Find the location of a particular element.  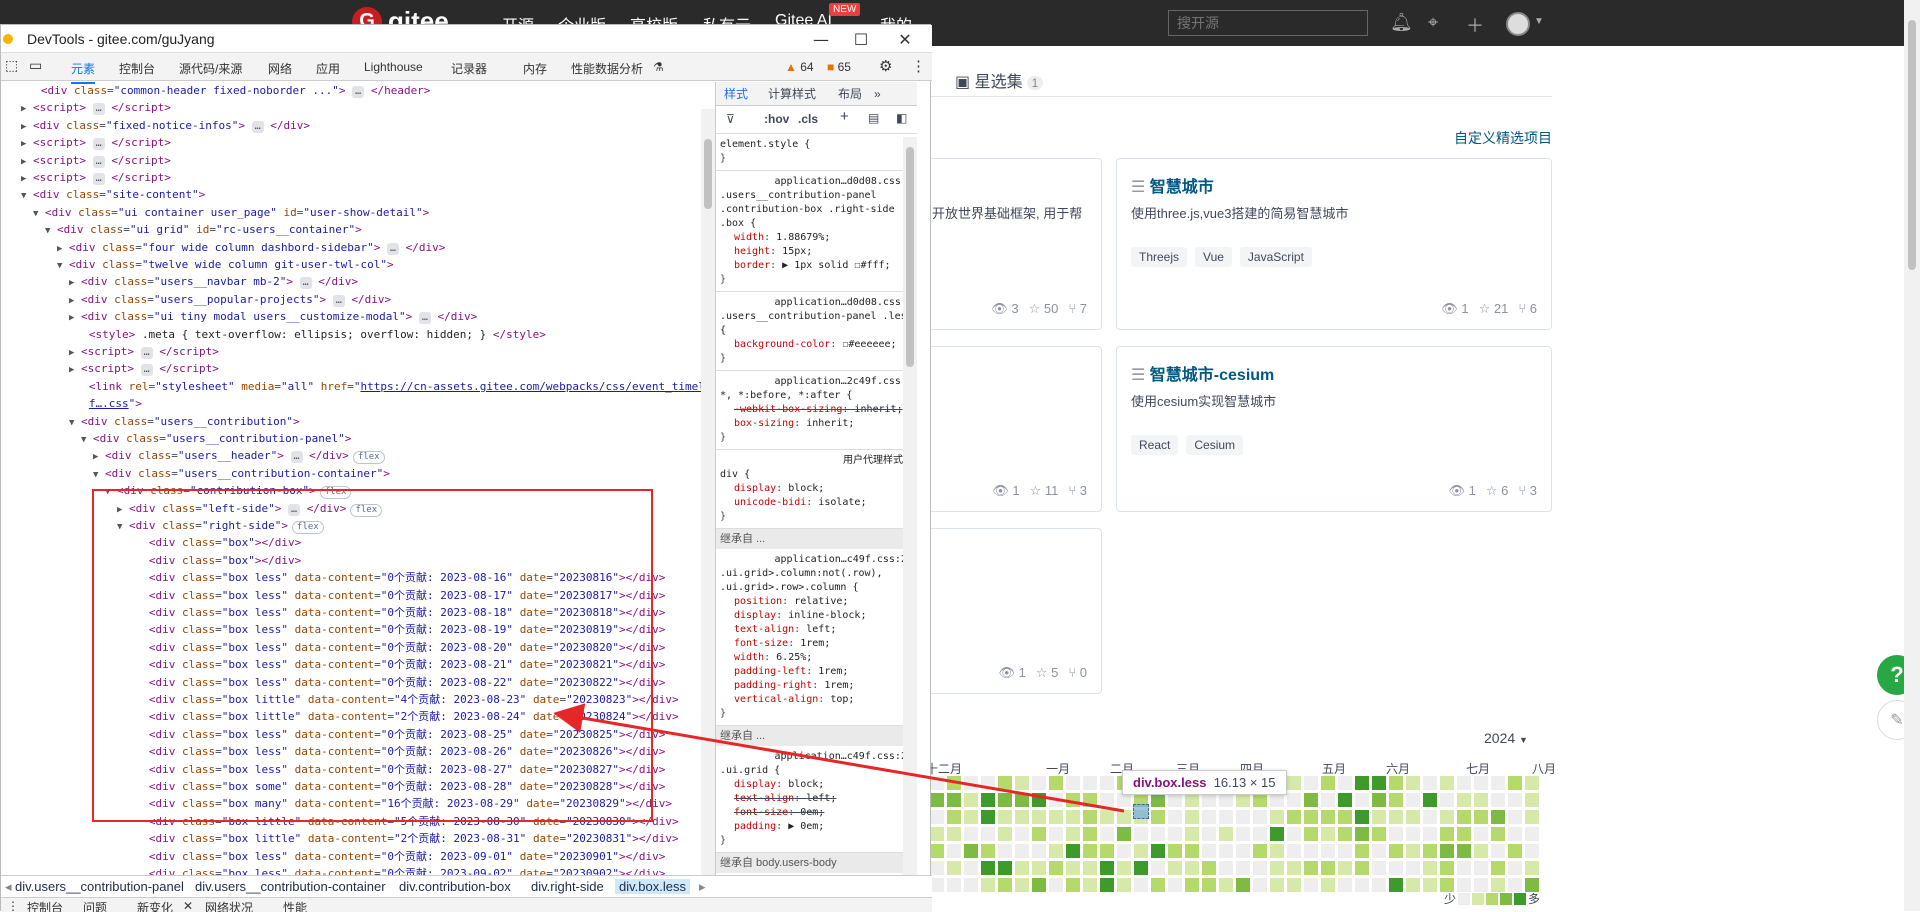

breadcrumb-item: div.users__contribution-panel is located at coordinates (99, 886).